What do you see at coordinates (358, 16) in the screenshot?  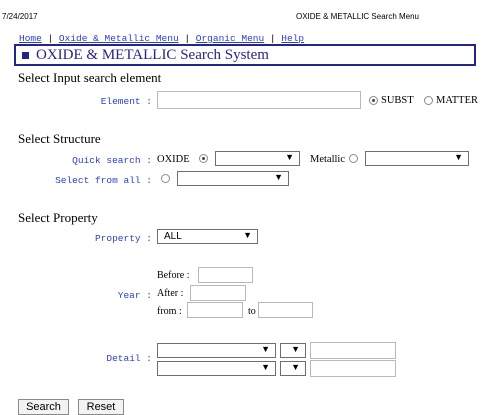 I see `print-title: OXIDE & METALLIC Search Menu` at bounding box center [358, 16].